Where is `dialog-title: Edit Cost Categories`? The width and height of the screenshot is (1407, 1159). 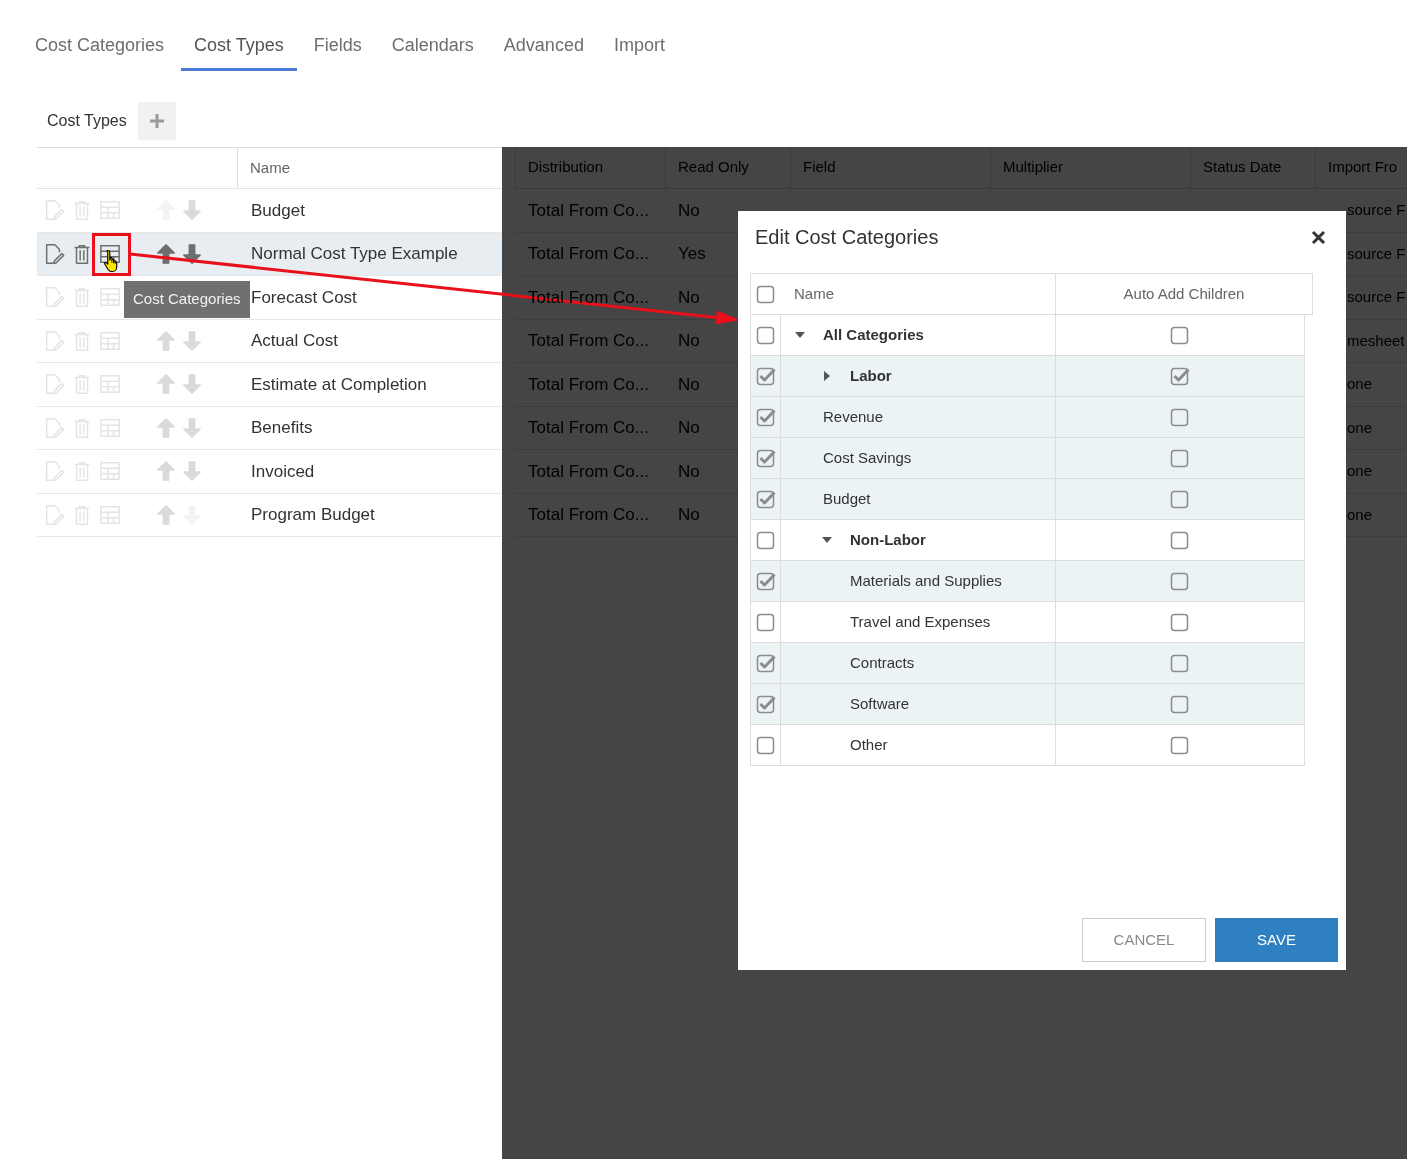
dialog-title: Edit Cost Categories is located at coordinates (847, 237).